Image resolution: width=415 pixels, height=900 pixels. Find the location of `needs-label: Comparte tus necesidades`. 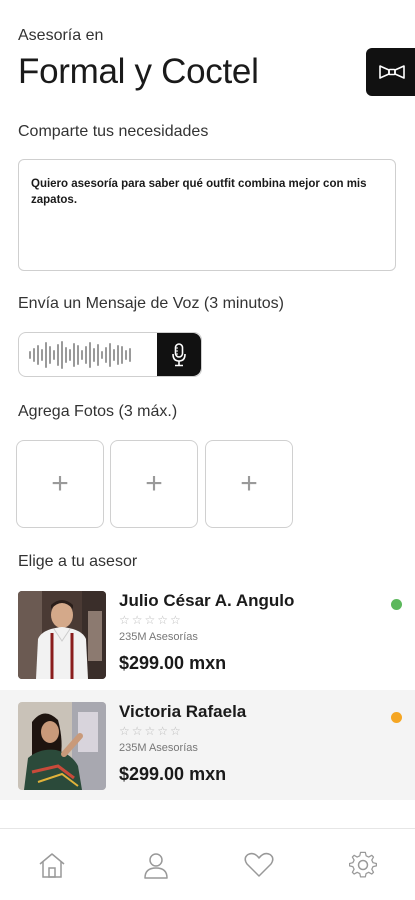

needs-label: Comparte tus necesidades is located at coordinates (113, 131).